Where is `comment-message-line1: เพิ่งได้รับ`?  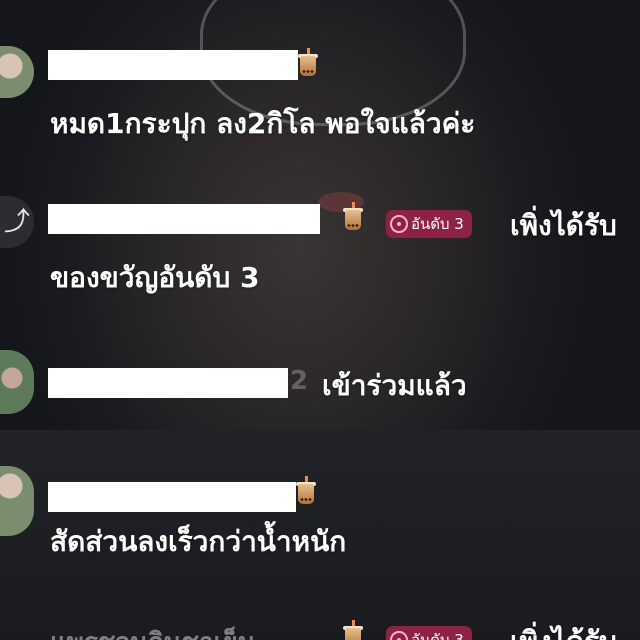
comment-message-line1: เพิ่งได้รับ is located at coordinates (563, 225).